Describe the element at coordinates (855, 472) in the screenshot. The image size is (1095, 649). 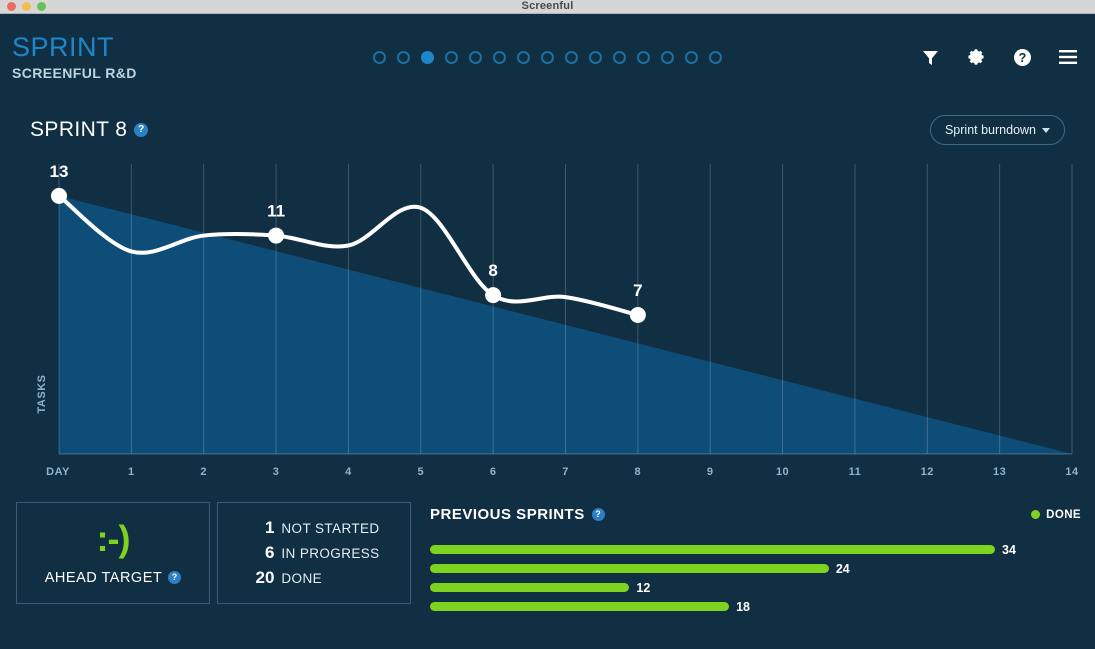
I see `x-tick-label-11: 11` at that location.